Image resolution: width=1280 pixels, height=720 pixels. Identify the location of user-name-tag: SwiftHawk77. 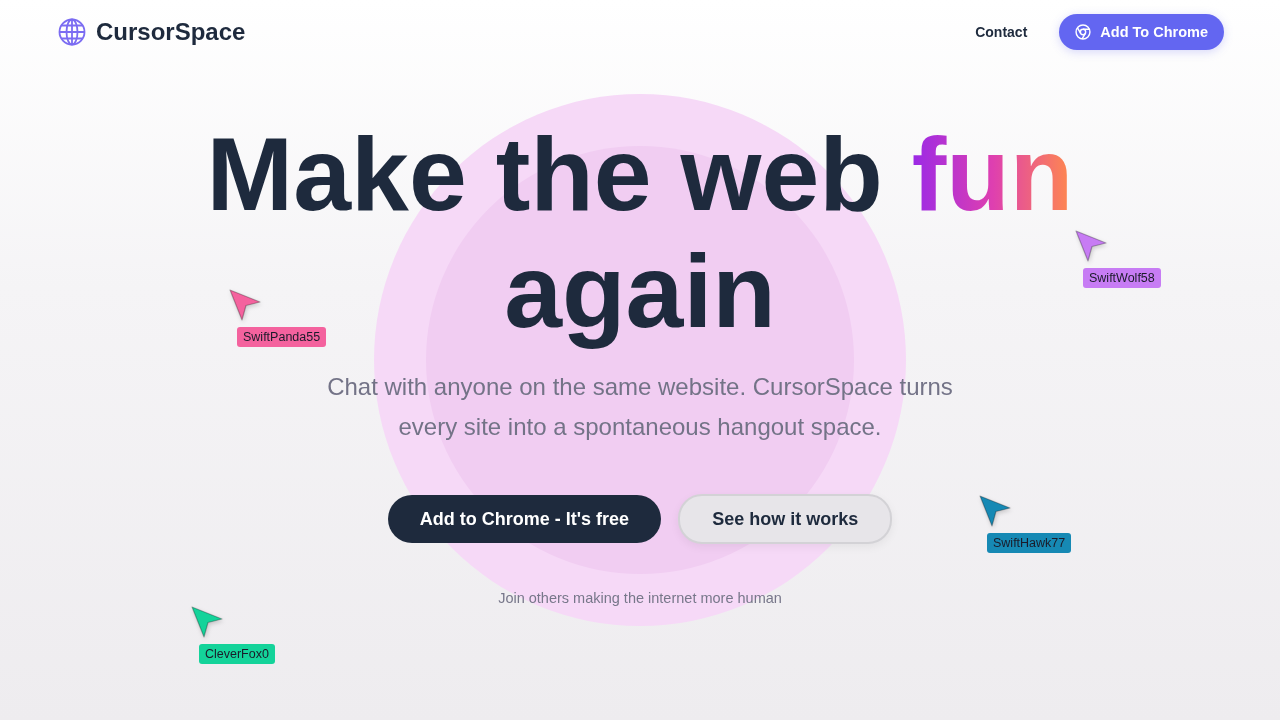
(1029, 543).